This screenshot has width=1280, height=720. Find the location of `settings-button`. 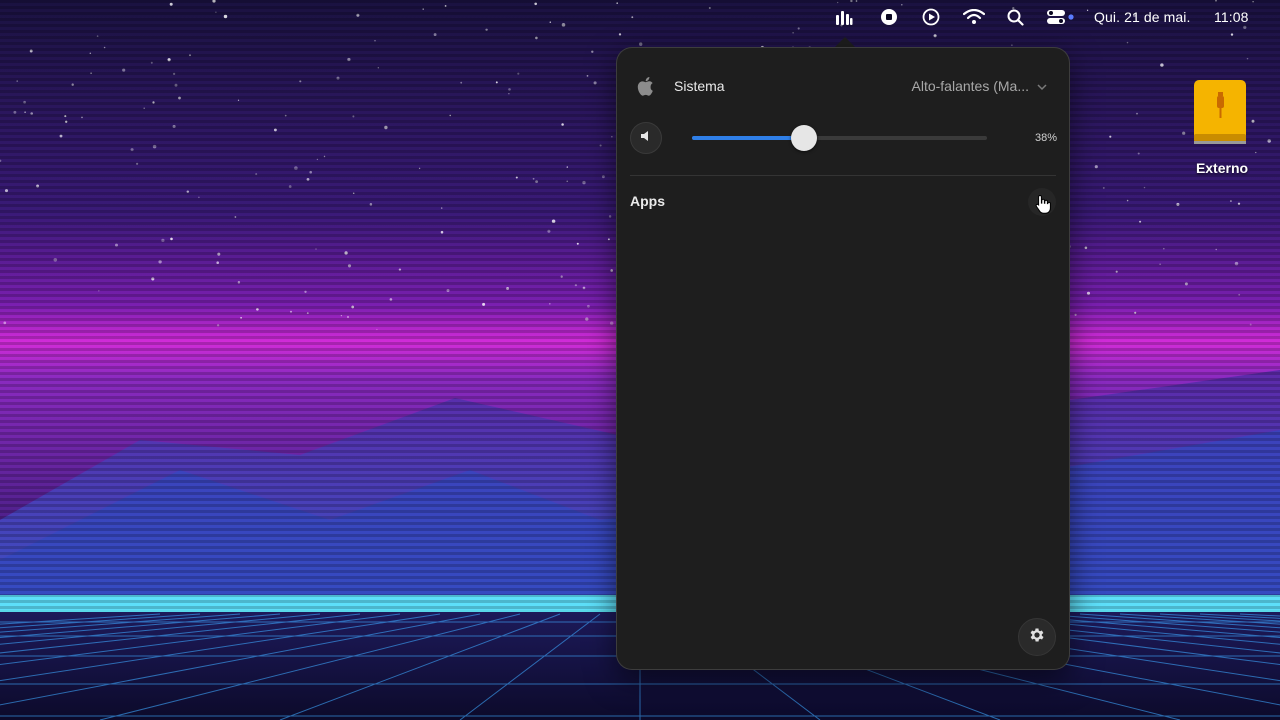

settings-button is located at coordinates (1037, 637).